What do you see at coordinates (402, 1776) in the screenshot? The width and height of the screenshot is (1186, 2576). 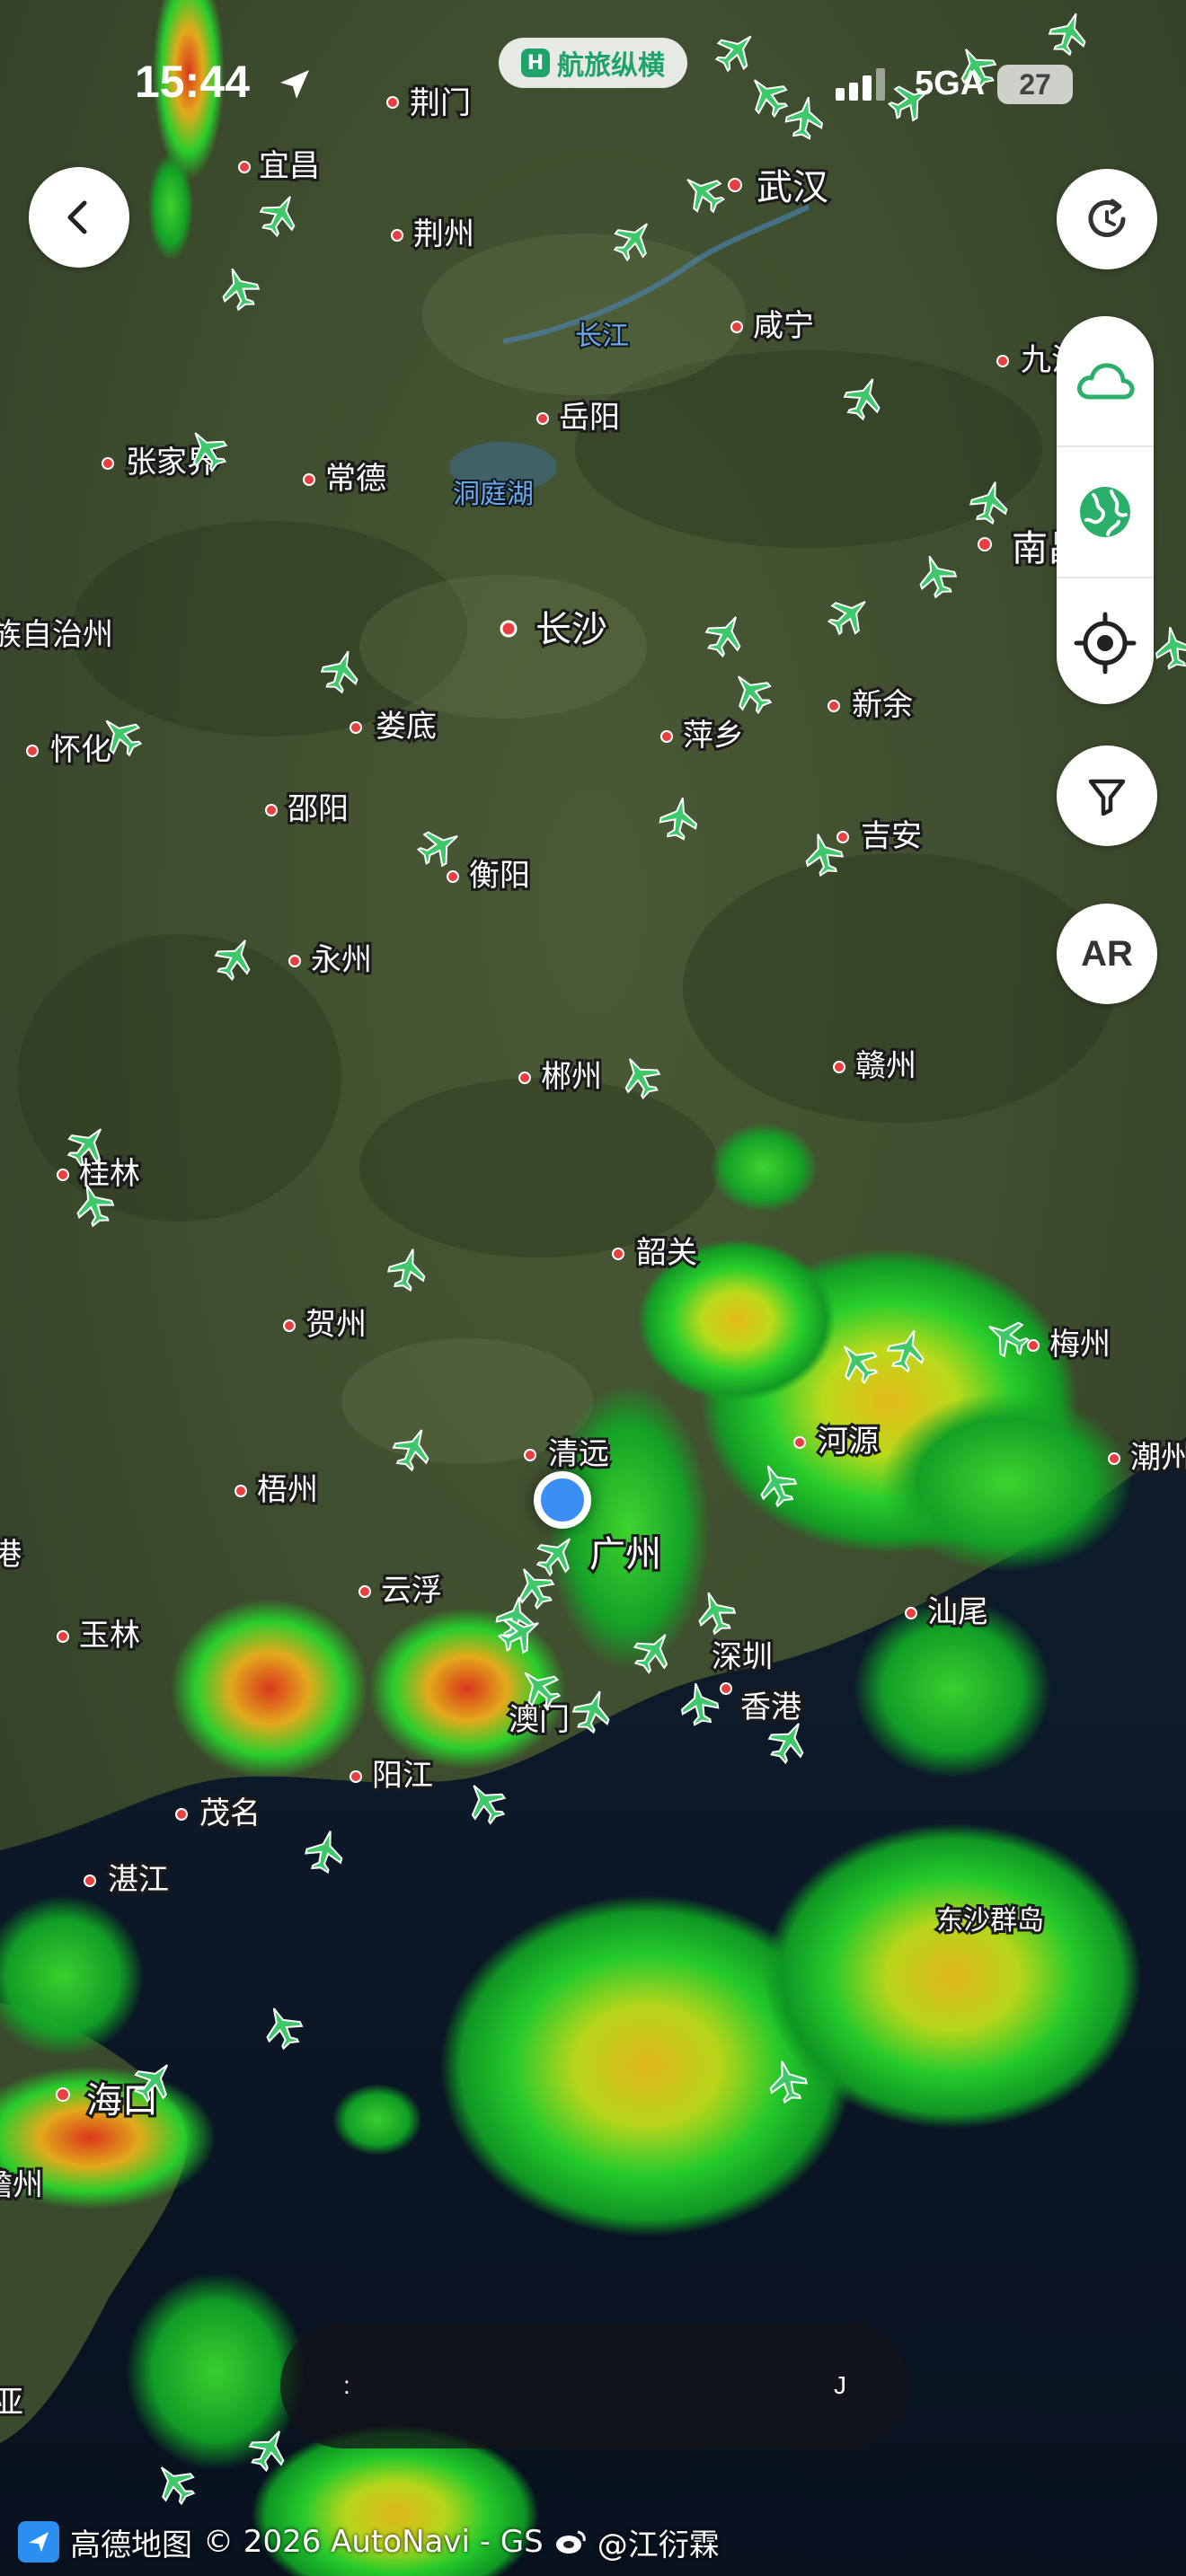 I see `city-label: 阳江` at bounding box center [402, 1776].